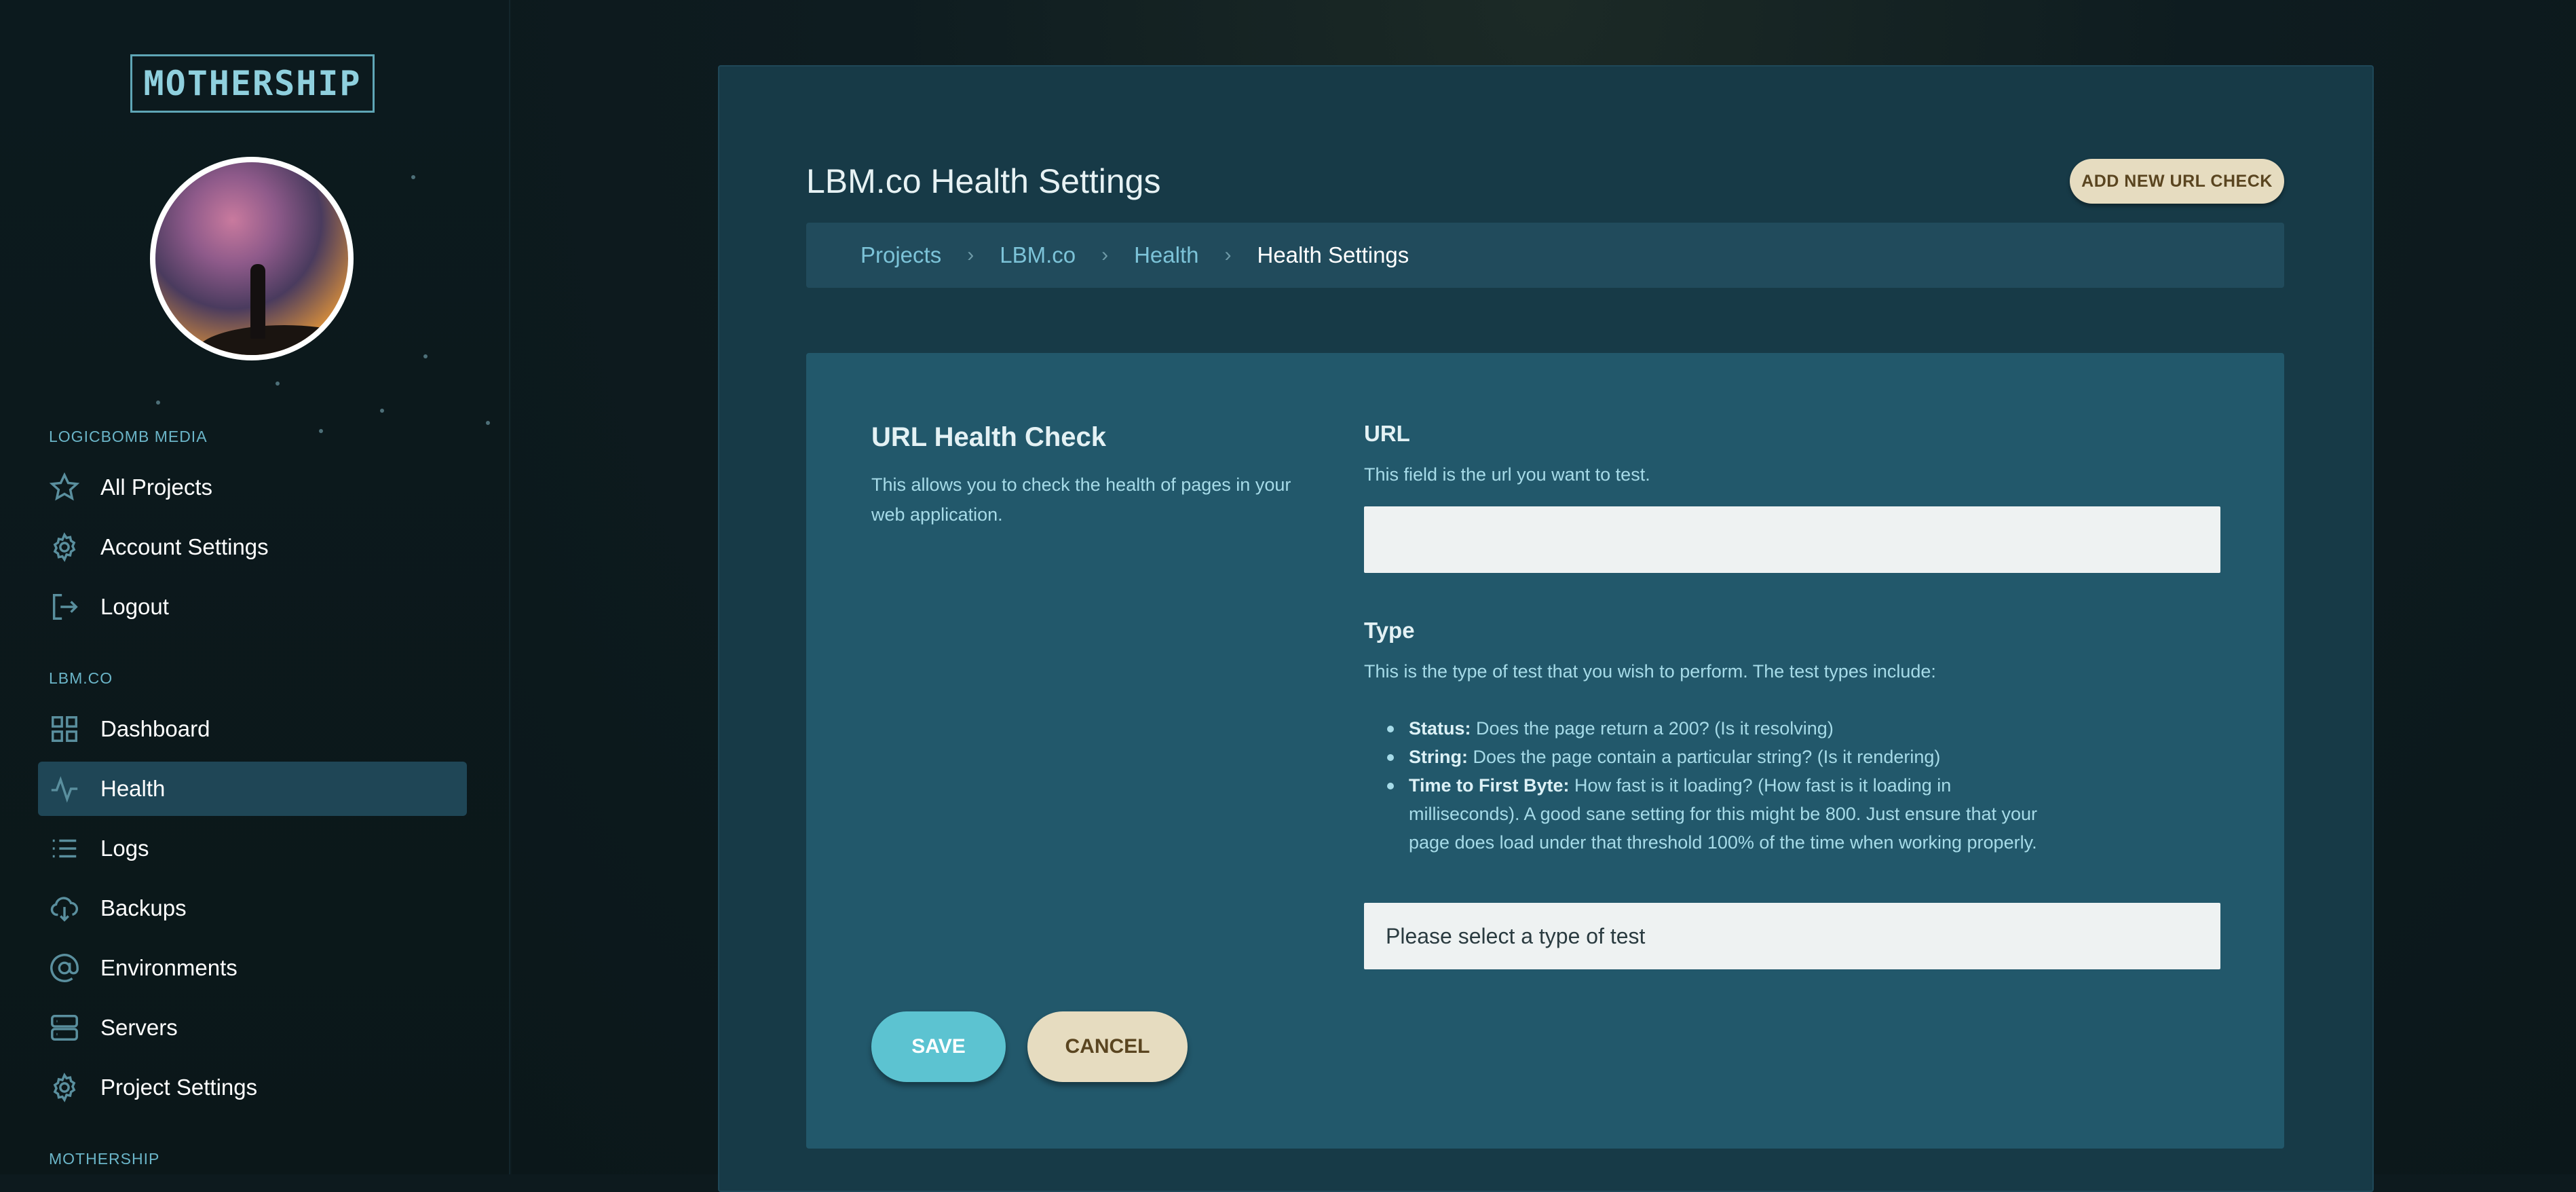 The image size is (2576, 1192). What do you see at coordinates (1792, 936) in the screenshot?
I see `type-select: Please select a type of test` at bounding box center [1792, 936].